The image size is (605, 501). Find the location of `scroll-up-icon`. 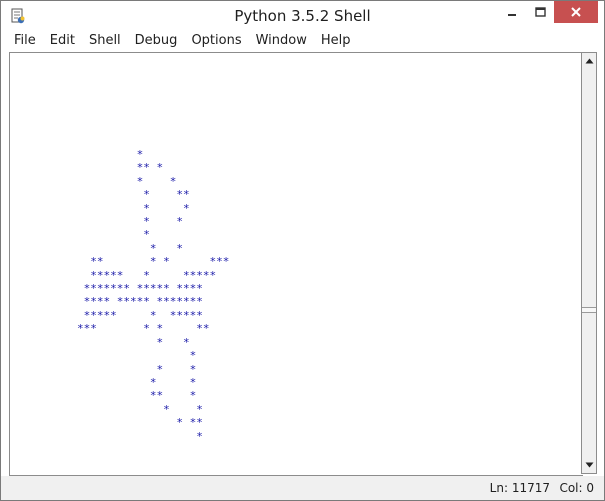

scroll-up-icon is located at coordinates (589, 61).